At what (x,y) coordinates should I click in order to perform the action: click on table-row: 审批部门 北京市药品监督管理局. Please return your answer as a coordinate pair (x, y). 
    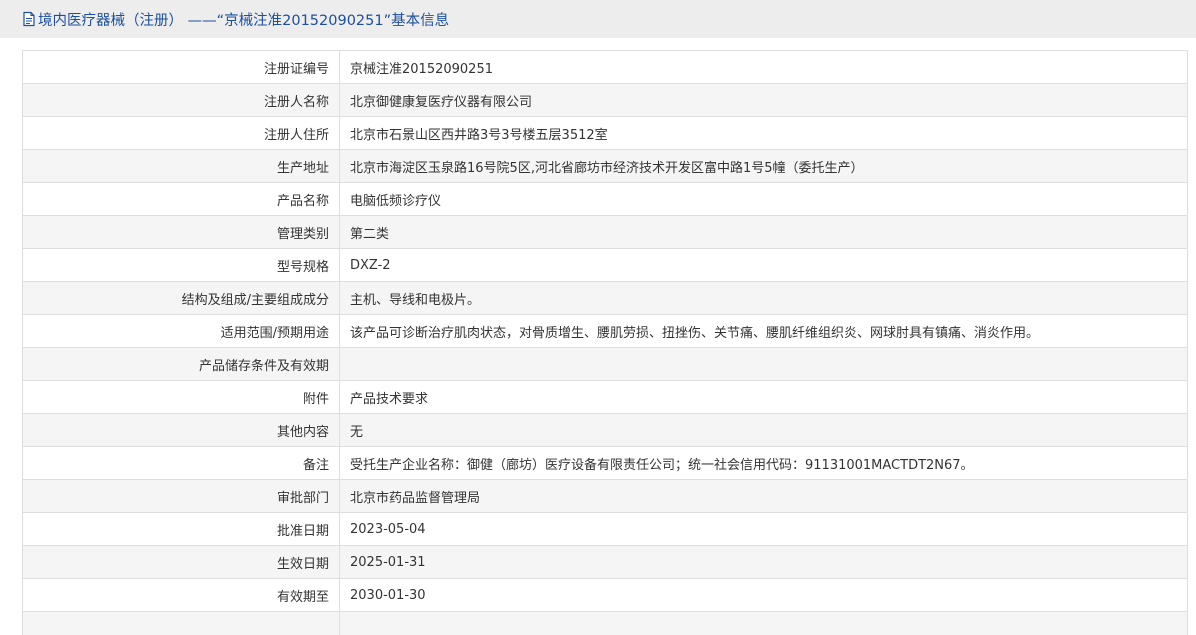
    Looking at the image, I should click on (605, 496).